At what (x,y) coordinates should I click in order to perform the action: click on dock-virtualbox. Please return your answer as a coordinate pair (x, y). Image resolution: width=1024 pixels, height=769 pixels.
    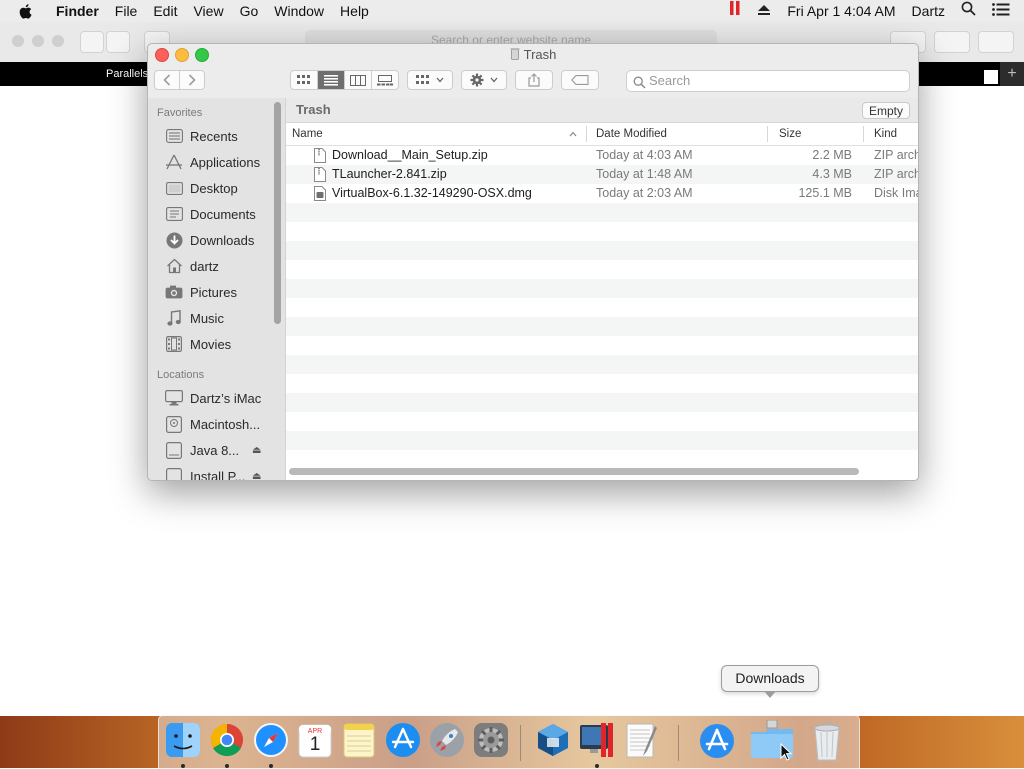
    Looking at the image, I should click on (553, 741).